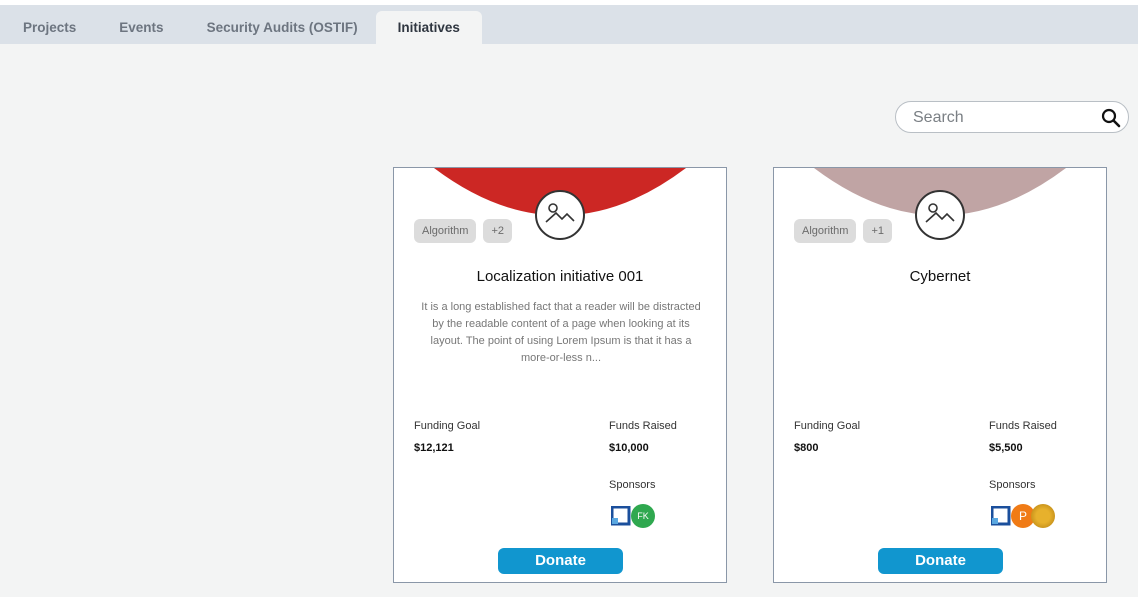 The image size is (1138, 597). I want to click on tab-initiatives: Initiatives, so click(428, 27).